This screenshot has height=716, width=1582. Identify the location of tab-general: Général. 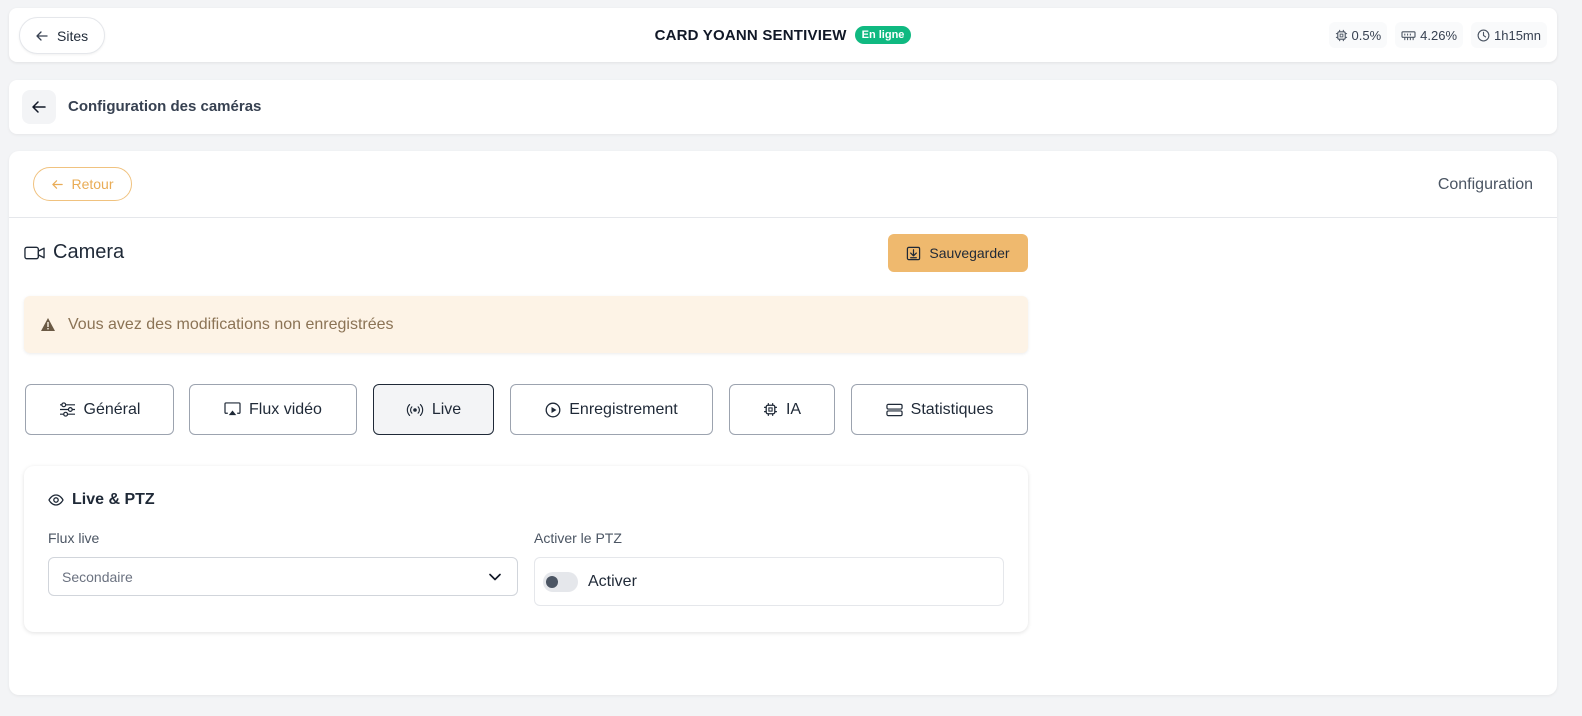
(99, 409).